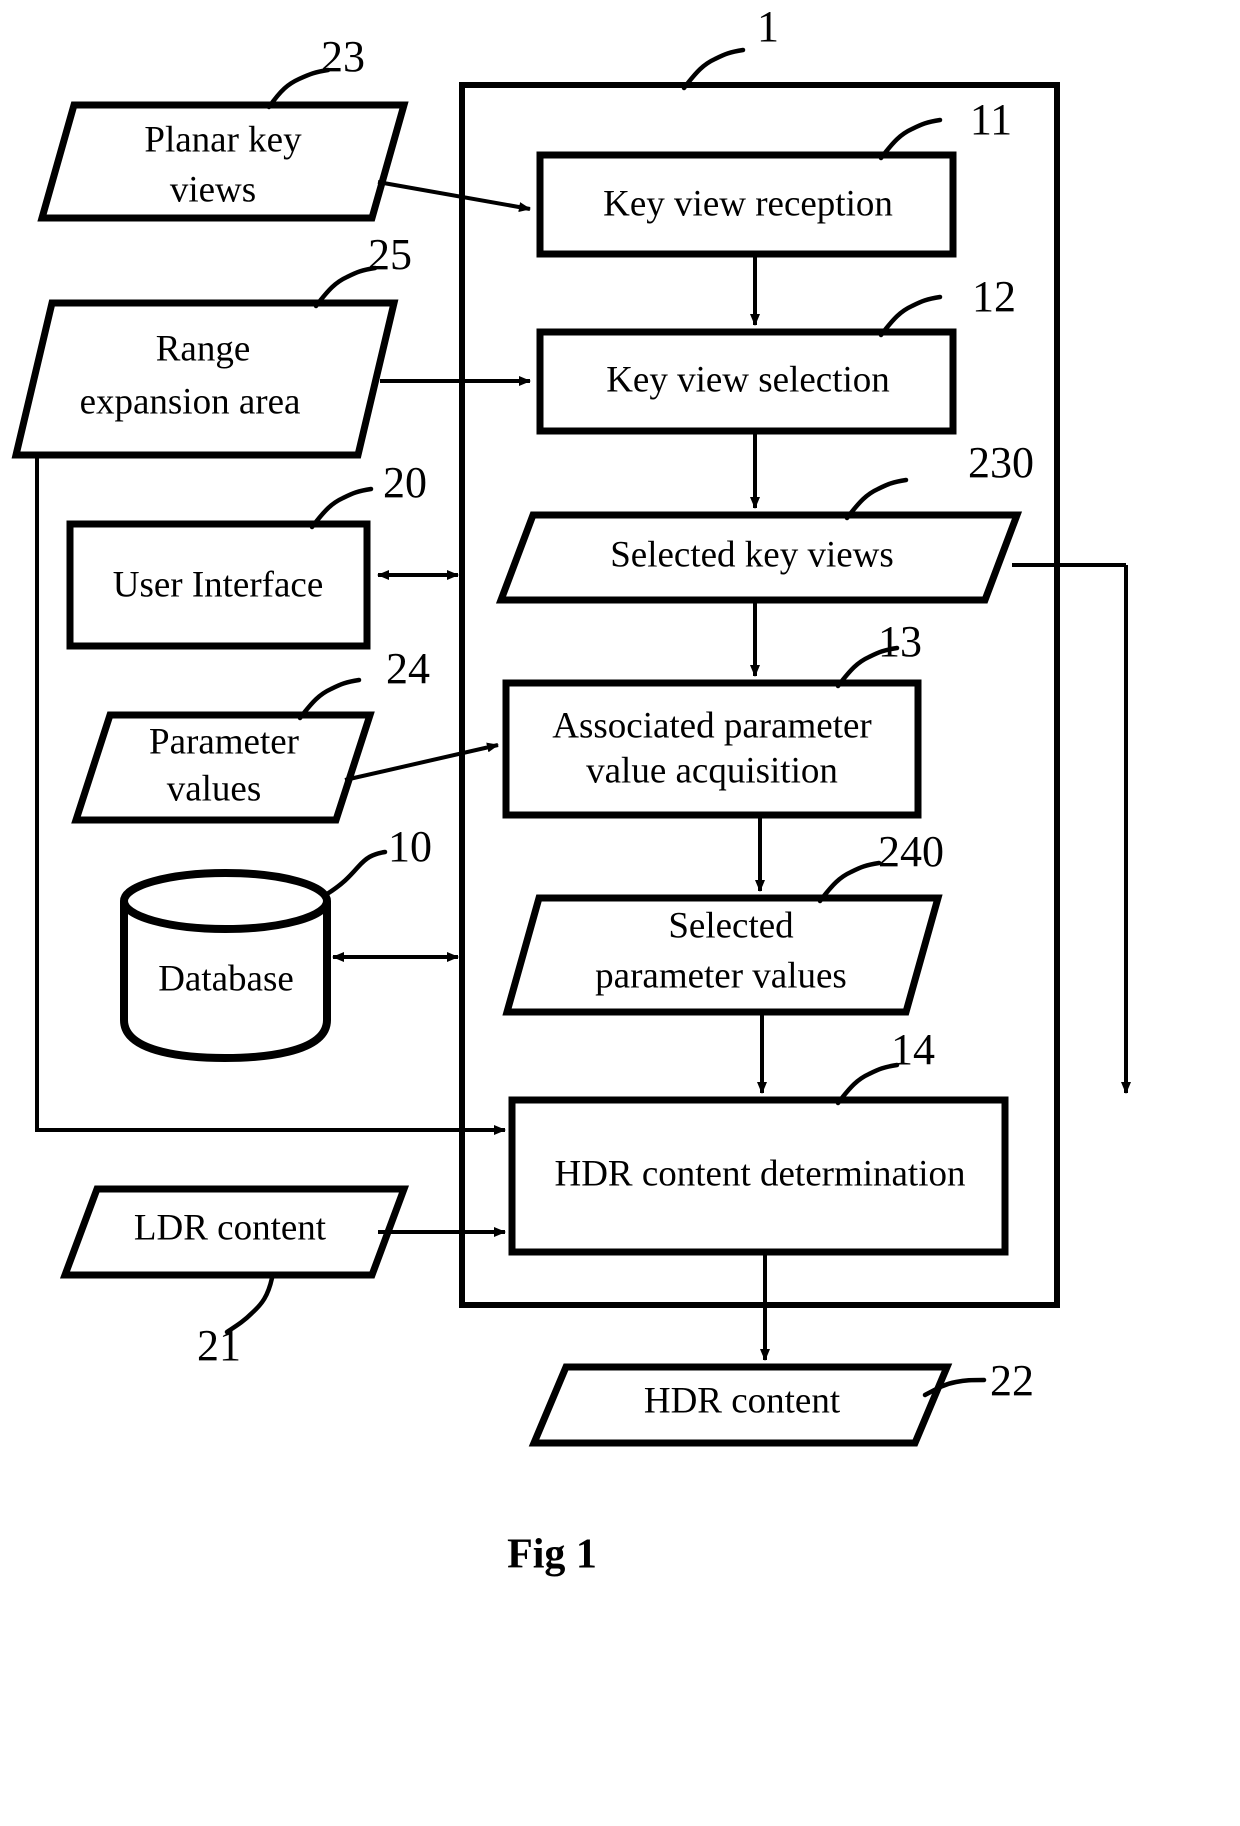 The width and height of the screenshot is (1240, 1826). Describe the element at coordinates (731, 925) in the screenshot. I see `selected-parameter-values-label-1: Selected` at that location.